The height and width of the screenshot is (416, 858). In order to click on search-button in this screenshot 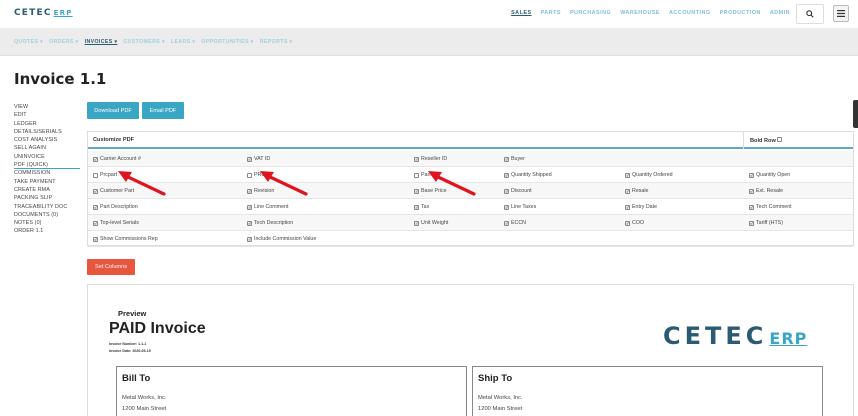, I will do `click(810, 14)`.